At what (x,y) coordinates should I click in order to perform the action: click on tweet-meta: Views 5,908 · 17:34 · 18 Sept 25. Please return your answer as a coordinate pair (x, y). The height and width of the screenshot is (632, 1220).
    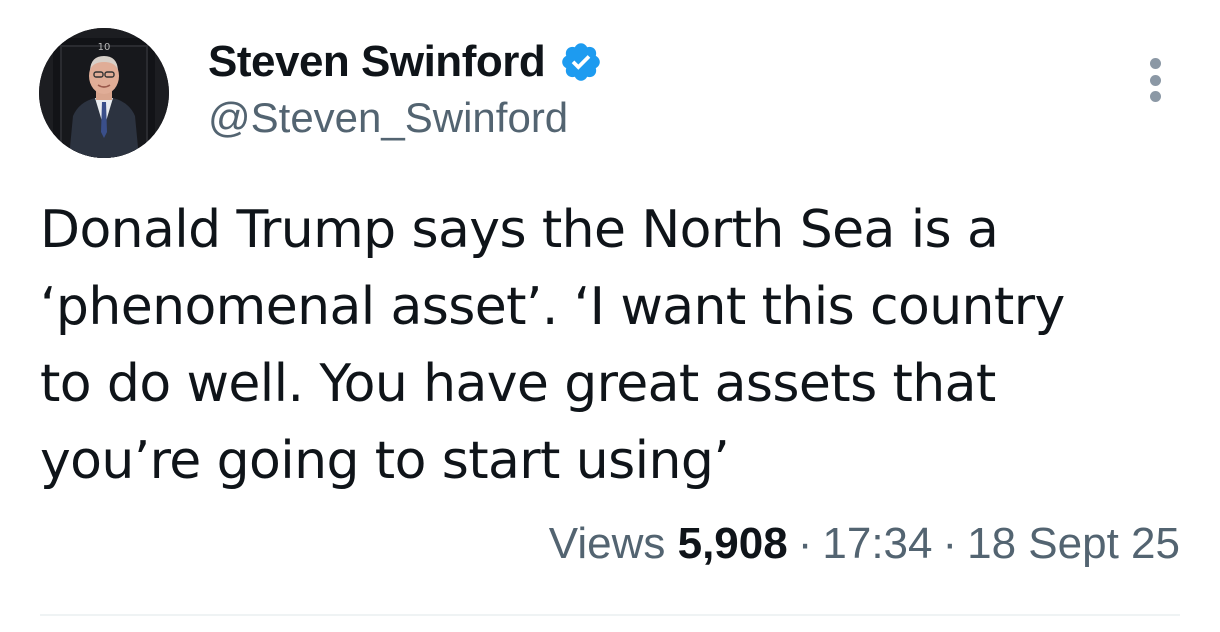
    Looking at the image, I should click on (864, 544).